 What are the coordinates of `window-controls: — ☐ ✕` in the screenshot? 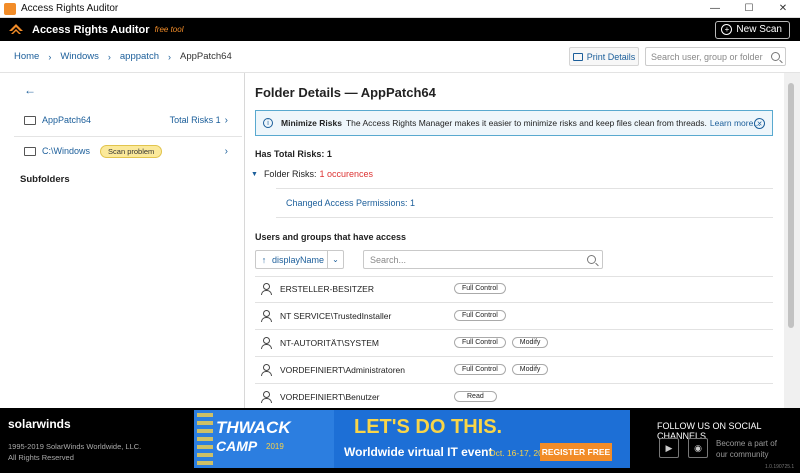 It's located at (749, 8).